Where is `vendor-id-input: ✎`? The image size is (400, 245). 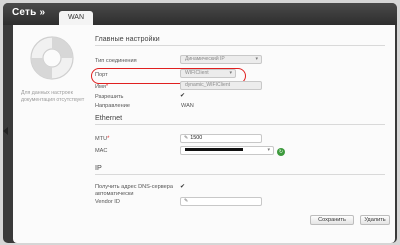 vendor-id-input: ✎ is located at coordinates (221, 201).